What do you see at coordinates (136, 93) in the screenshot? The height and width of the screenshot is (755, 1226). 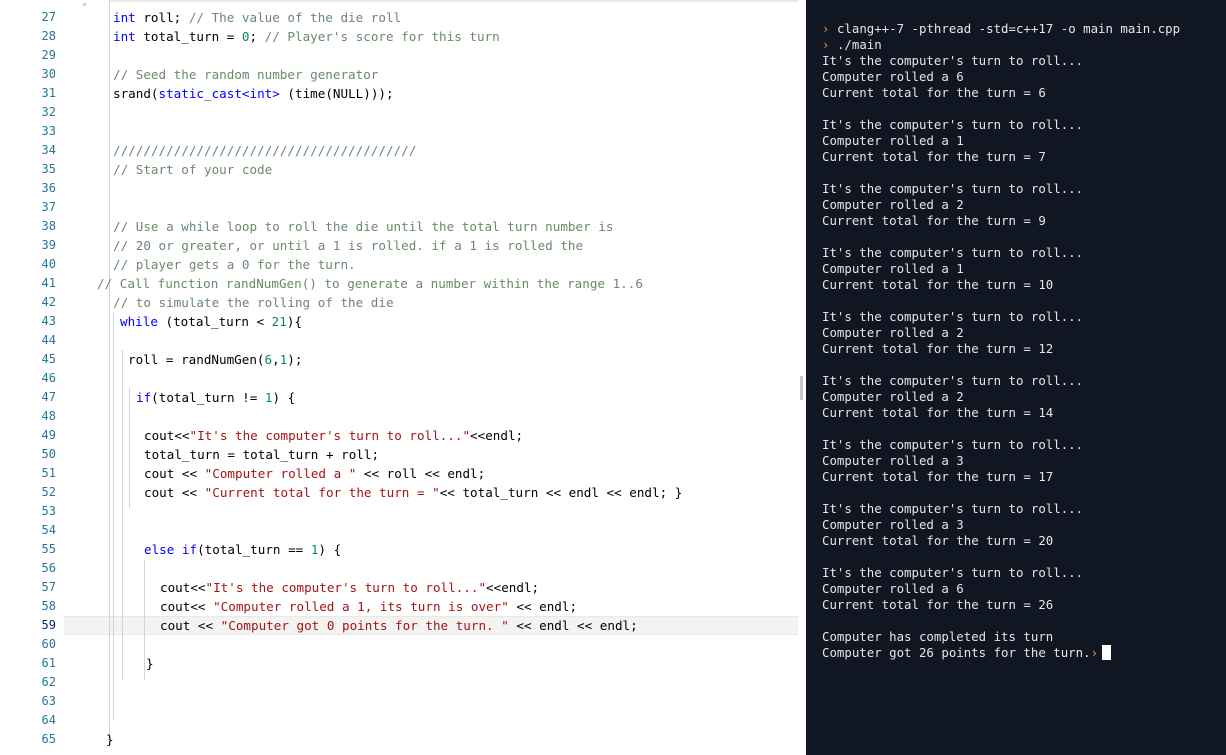 I see `code-token: srand(` at bounding box center [136, 93].